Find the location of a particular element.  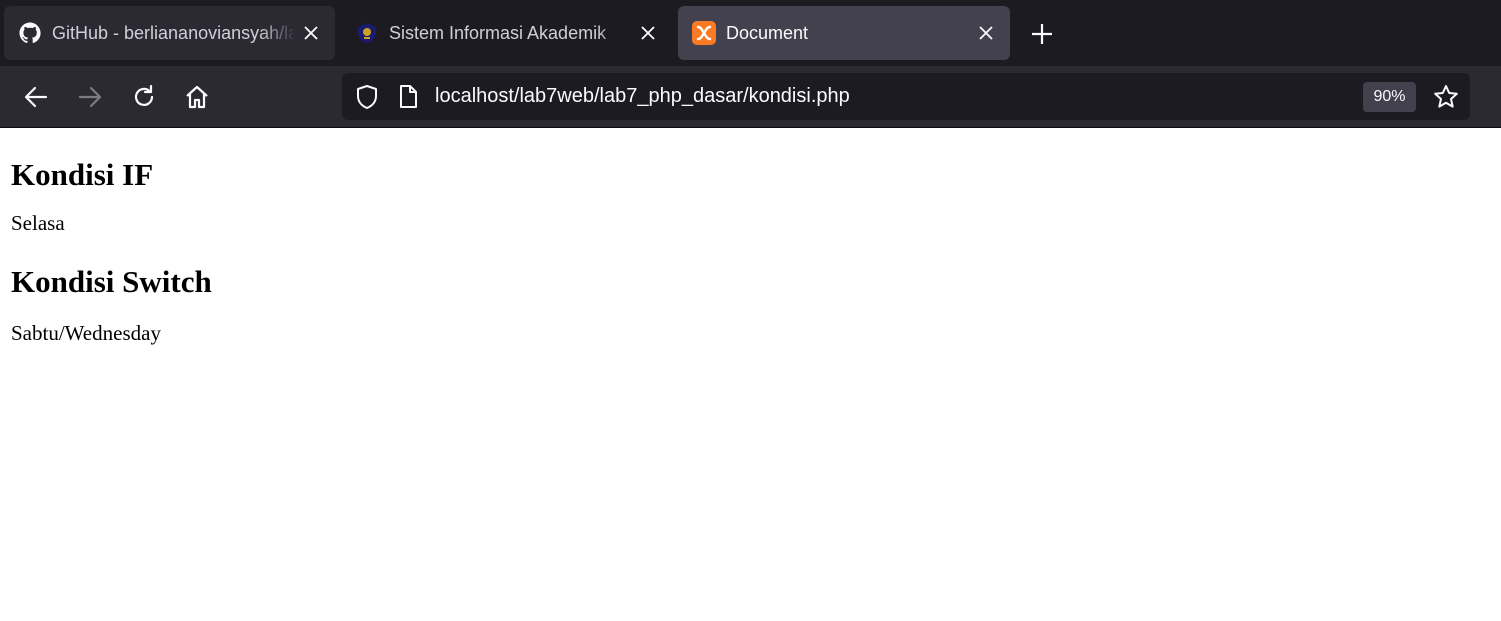

result-kondisi-switch: Sabtu/Wednesday is located at coordinates (86, 333).